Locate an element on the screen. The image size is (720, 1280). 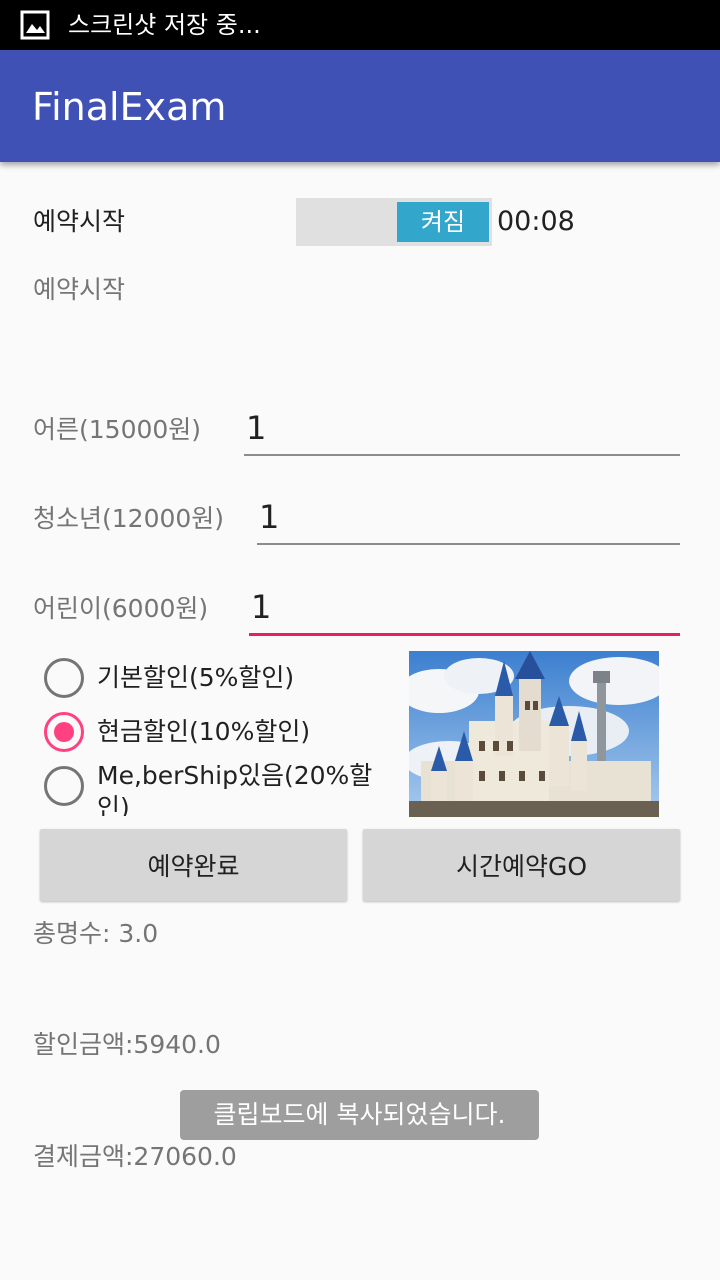
teen-label: 청소년(12000원) is located at coordinates (129, 518).